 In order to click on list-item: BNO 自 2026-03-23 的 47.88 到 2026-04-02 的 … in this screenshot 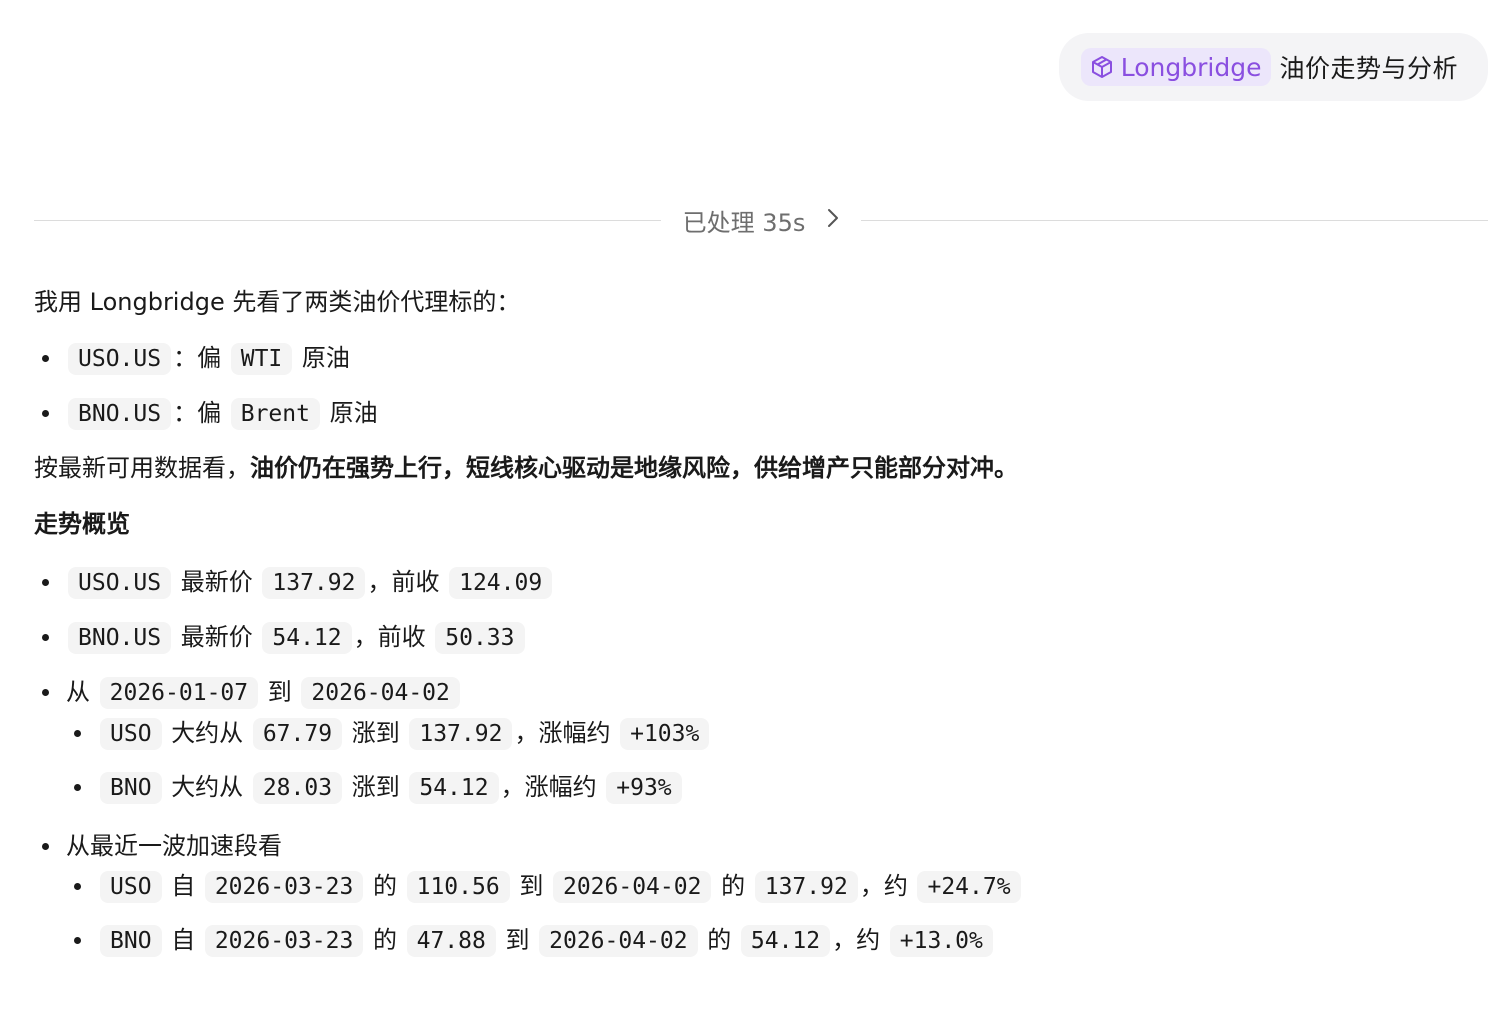, I will do `click(770, 940)`.